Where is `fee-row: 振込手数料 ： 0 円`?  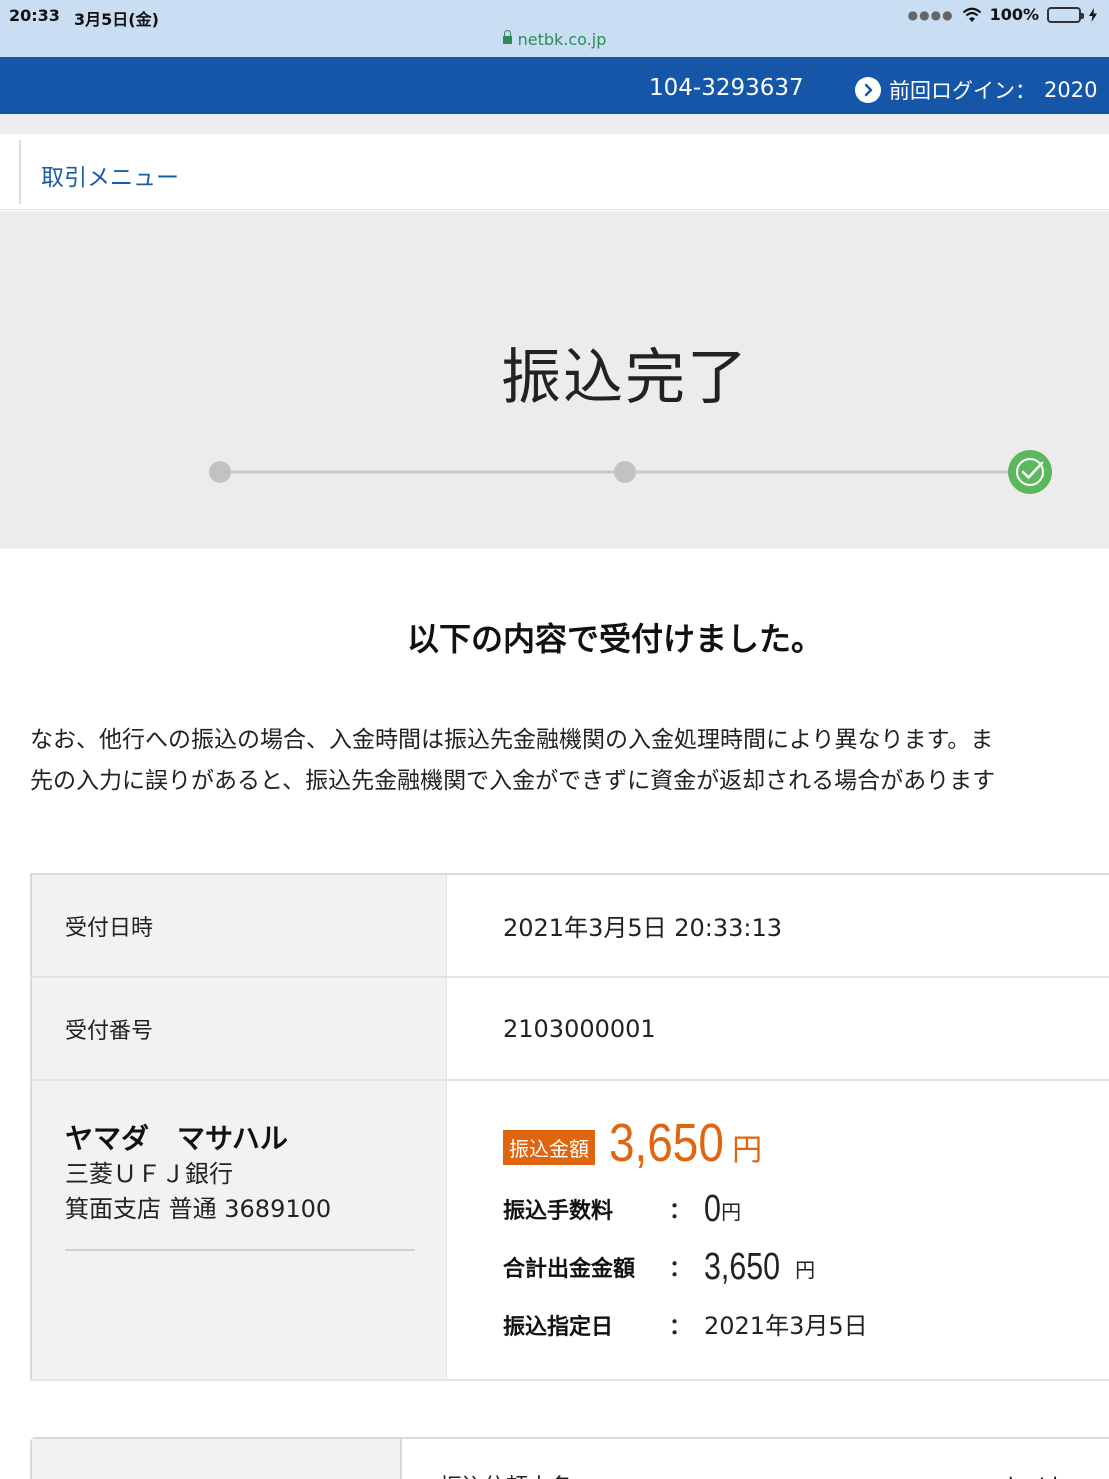 fee-row: 振込手数料 ： 0 円 is located at coordinates (806, 1209).